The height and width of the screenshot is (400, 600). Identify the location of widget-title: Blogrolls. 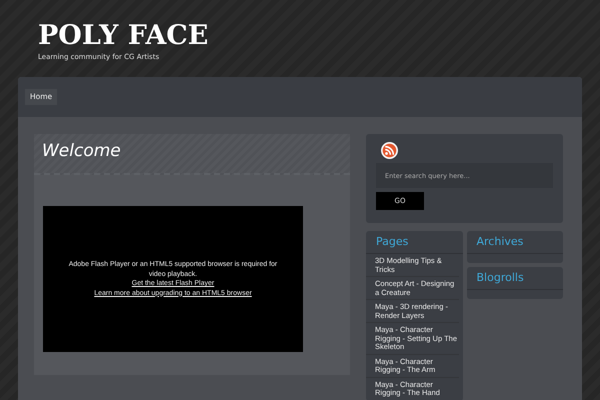
(514, 278).